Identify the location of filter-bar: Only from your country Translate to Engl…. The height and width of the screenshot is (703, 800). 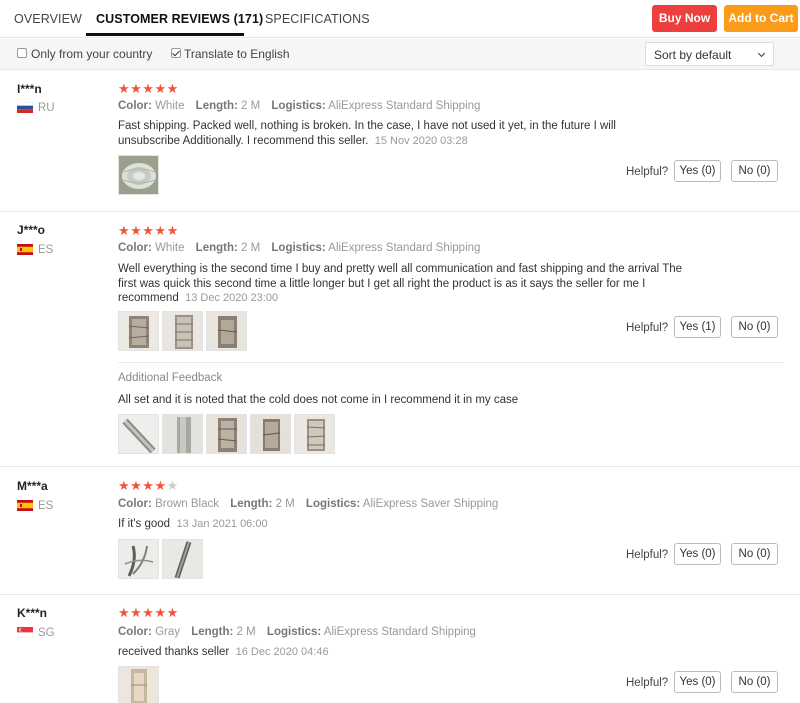
(400, 54).